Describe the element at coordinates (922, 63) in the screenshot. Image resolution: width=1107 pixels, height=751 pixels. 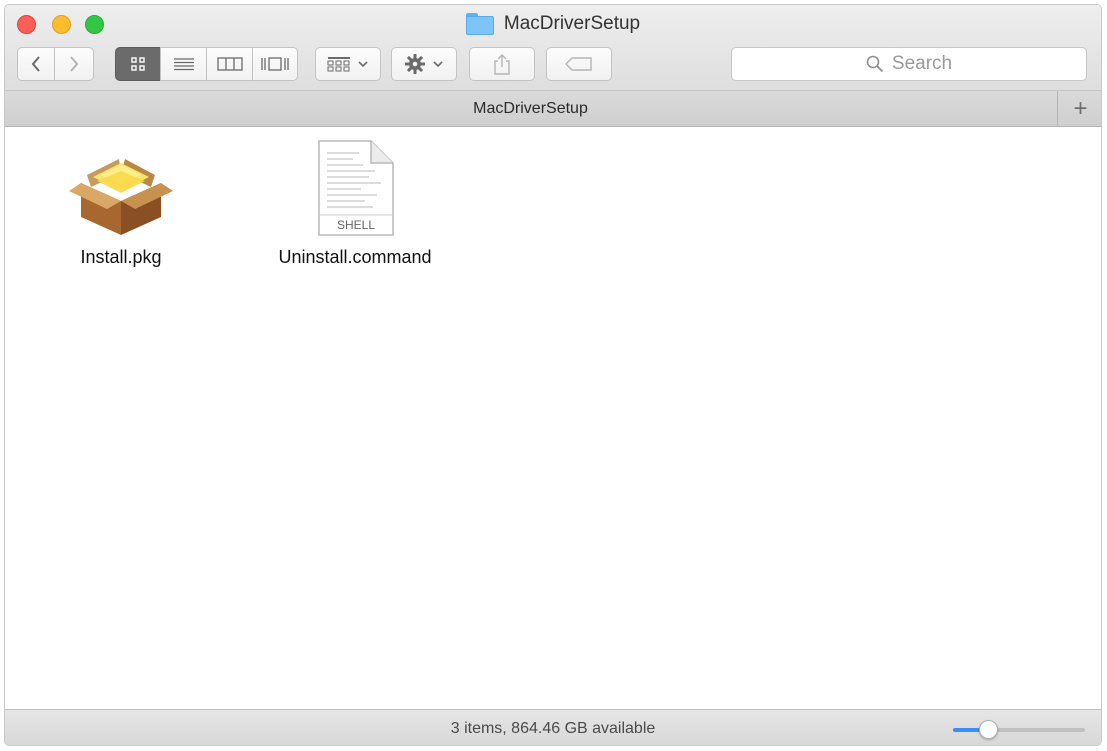
I see `search-placeholder: Search` at that location.